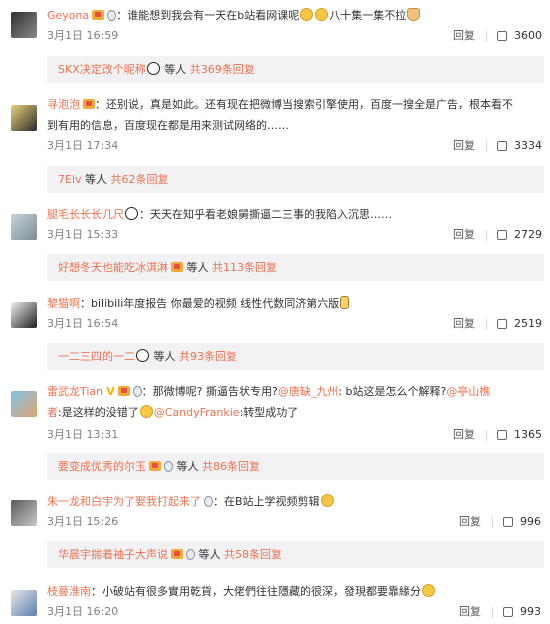 Image resolution: width=550 pixels, height=624 pixels. Describe the element at coordinates (102, 69) in the screenshot. I see `reply-username: SKX决定改个昵称` at that location.